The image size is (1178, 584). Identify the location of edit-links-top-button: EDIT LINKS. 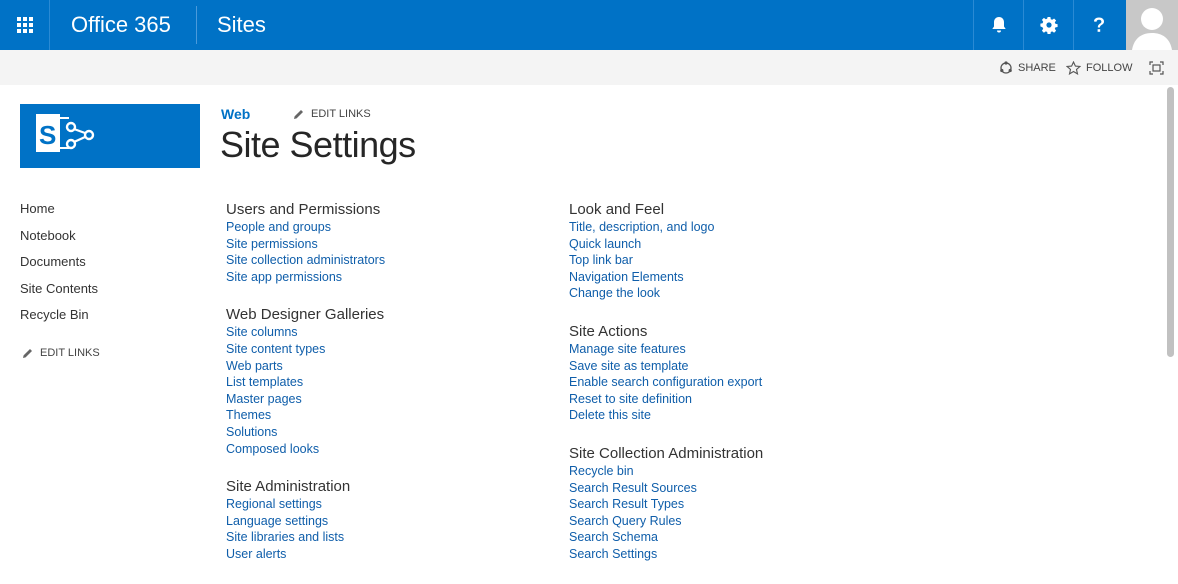
(332, 114).